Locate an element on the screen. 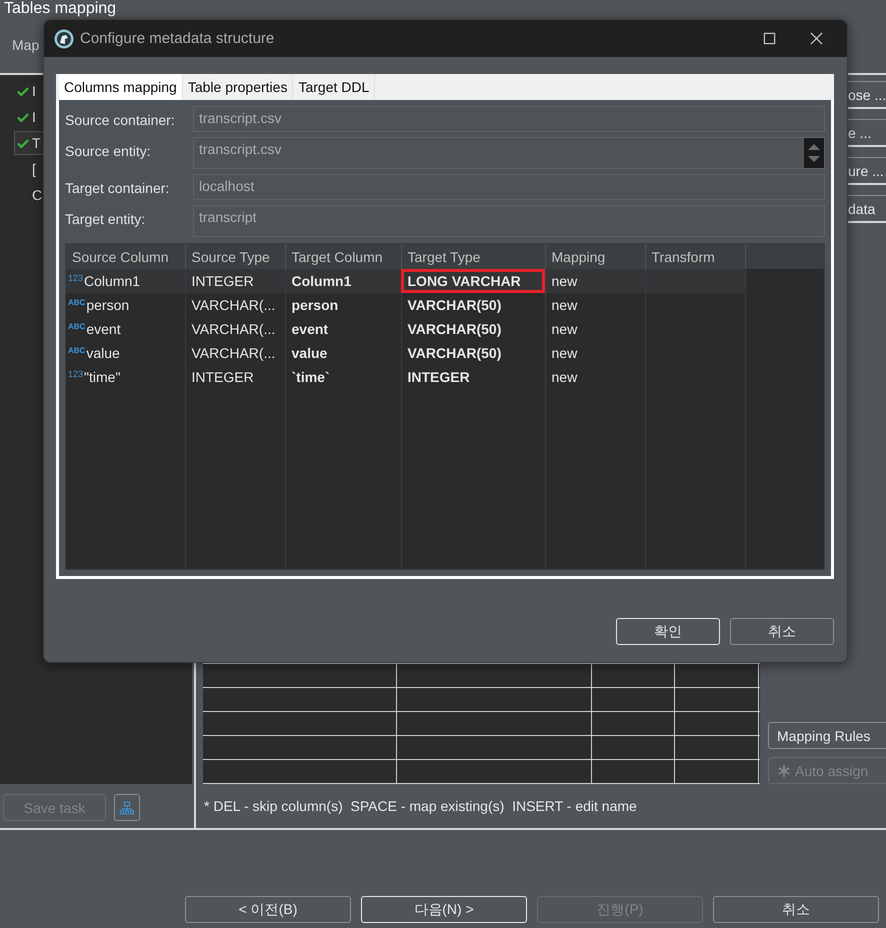 This screenshot has height=928, width=886. table-cell: $^{123}$Column1 is located at coordinates (125, 281).